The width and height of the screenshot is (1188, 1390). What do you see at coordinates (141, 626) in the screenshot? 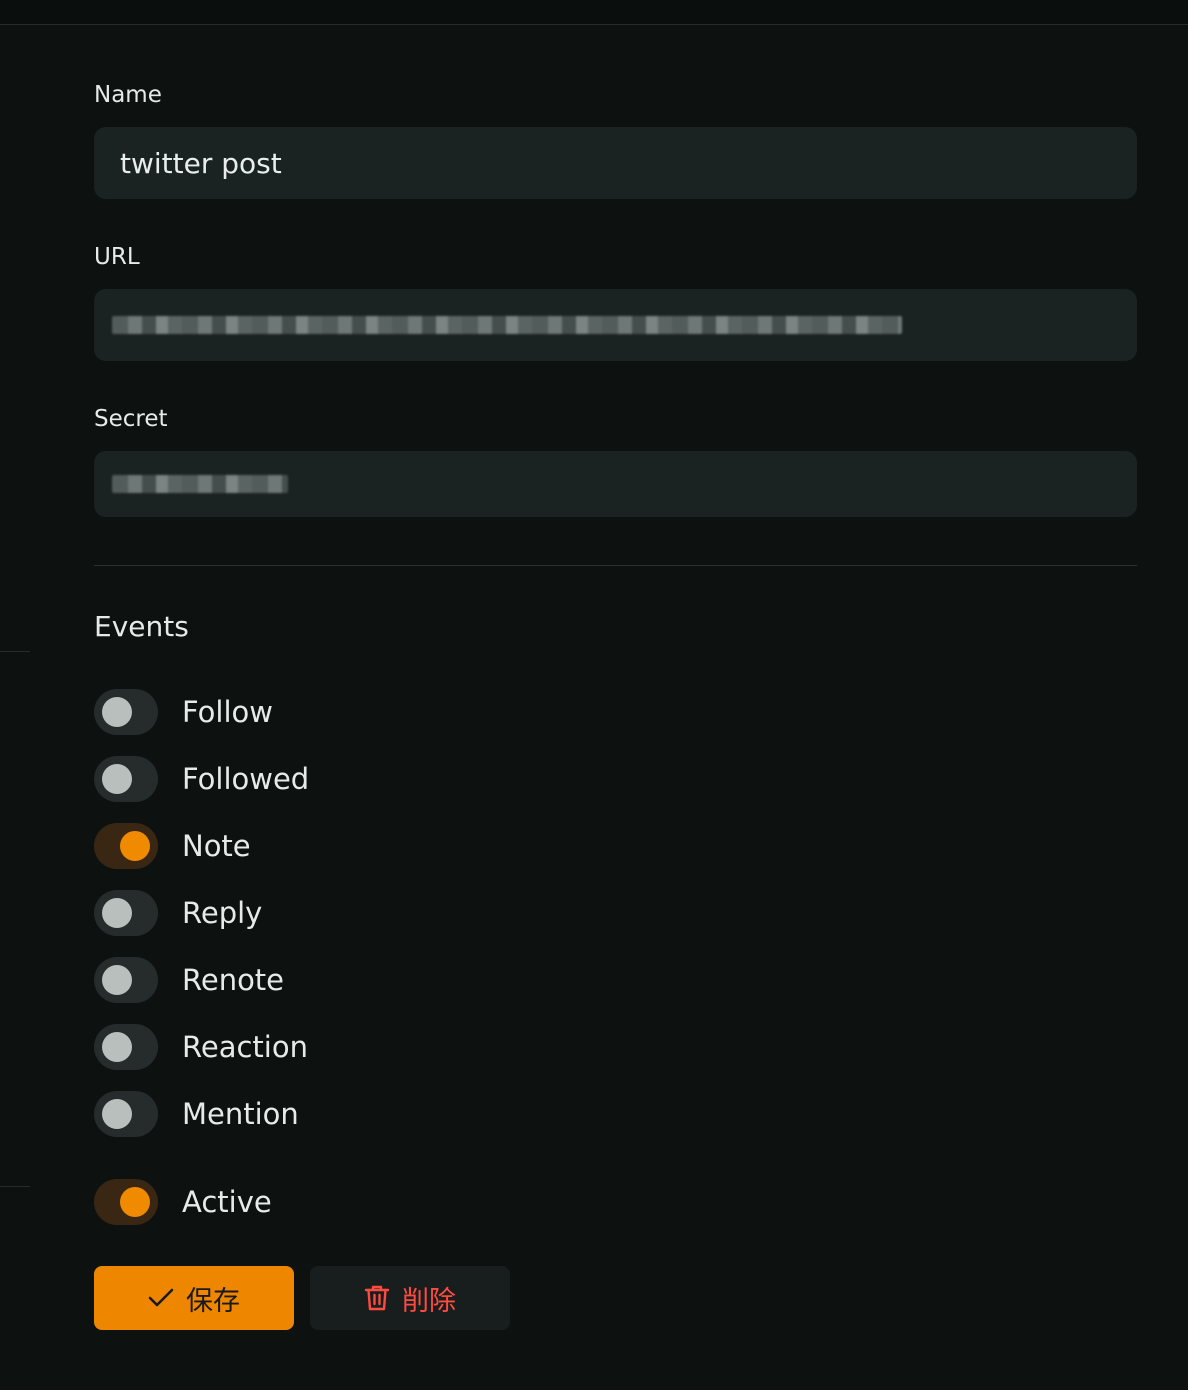
I see `events-title: Events` at bounding box center [141, 626].